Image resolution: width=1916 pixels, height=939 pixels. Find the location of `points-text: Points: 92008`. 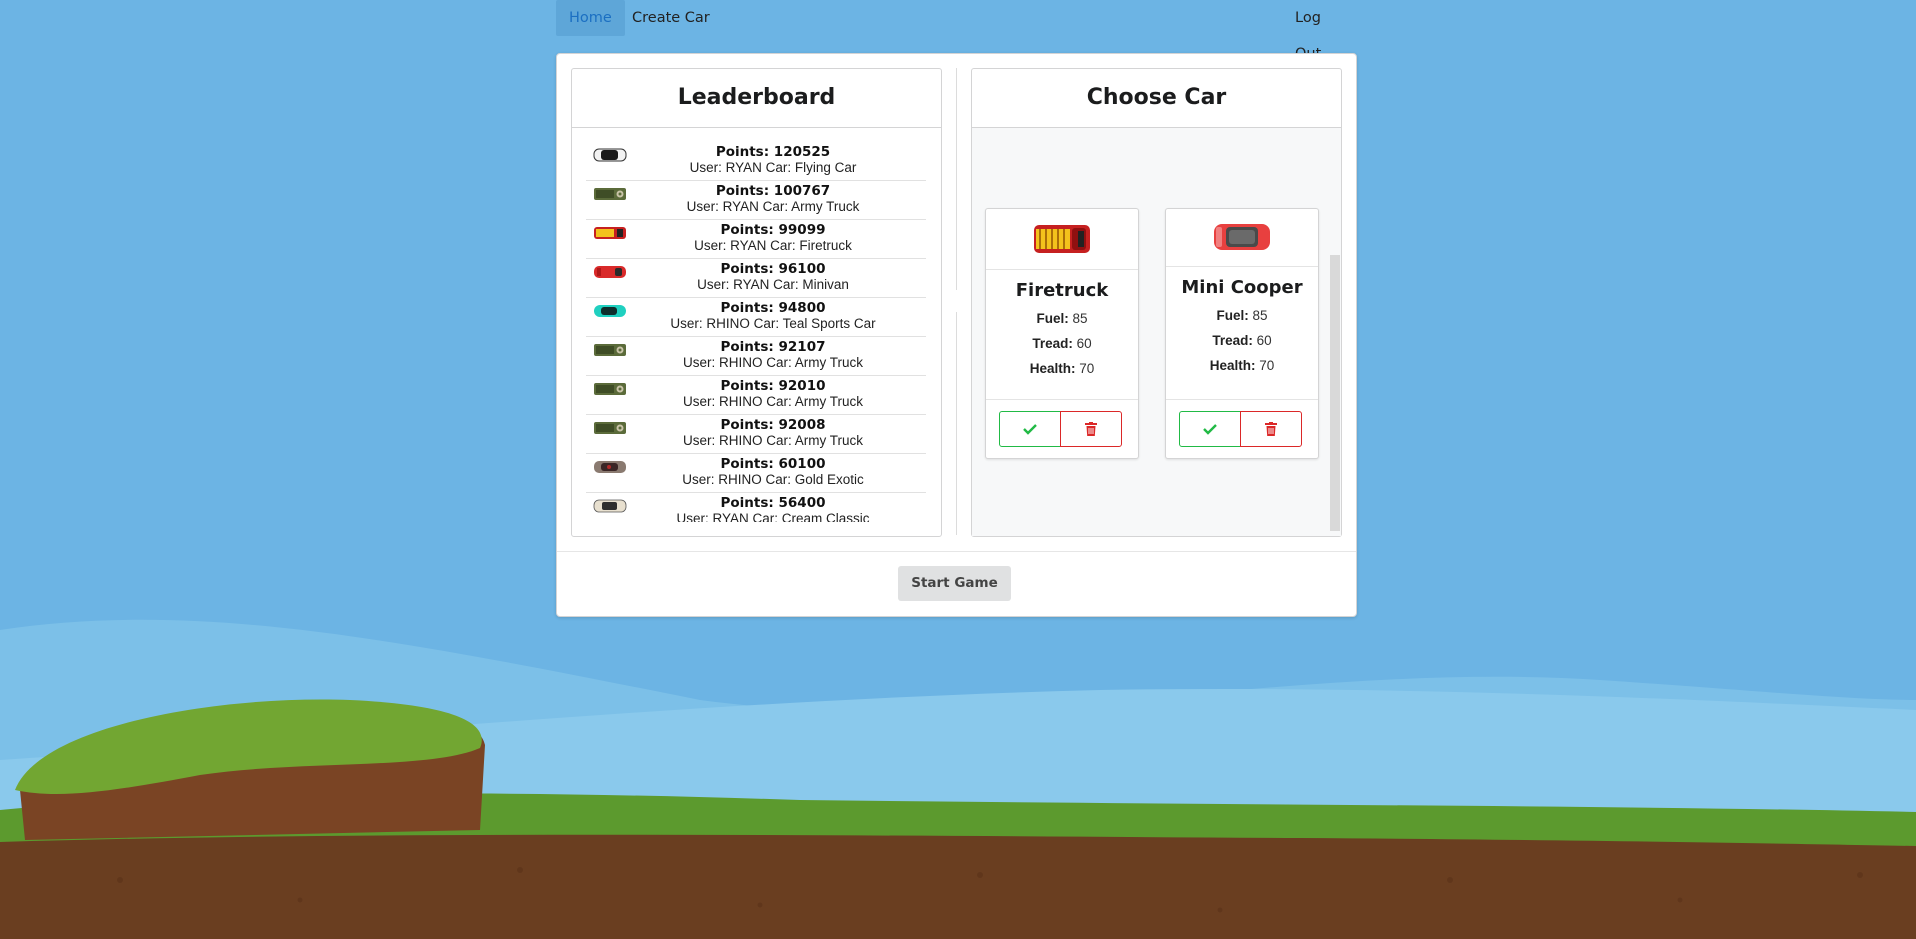

points-text: Points: 92008 is located at coordinates (773, 425).